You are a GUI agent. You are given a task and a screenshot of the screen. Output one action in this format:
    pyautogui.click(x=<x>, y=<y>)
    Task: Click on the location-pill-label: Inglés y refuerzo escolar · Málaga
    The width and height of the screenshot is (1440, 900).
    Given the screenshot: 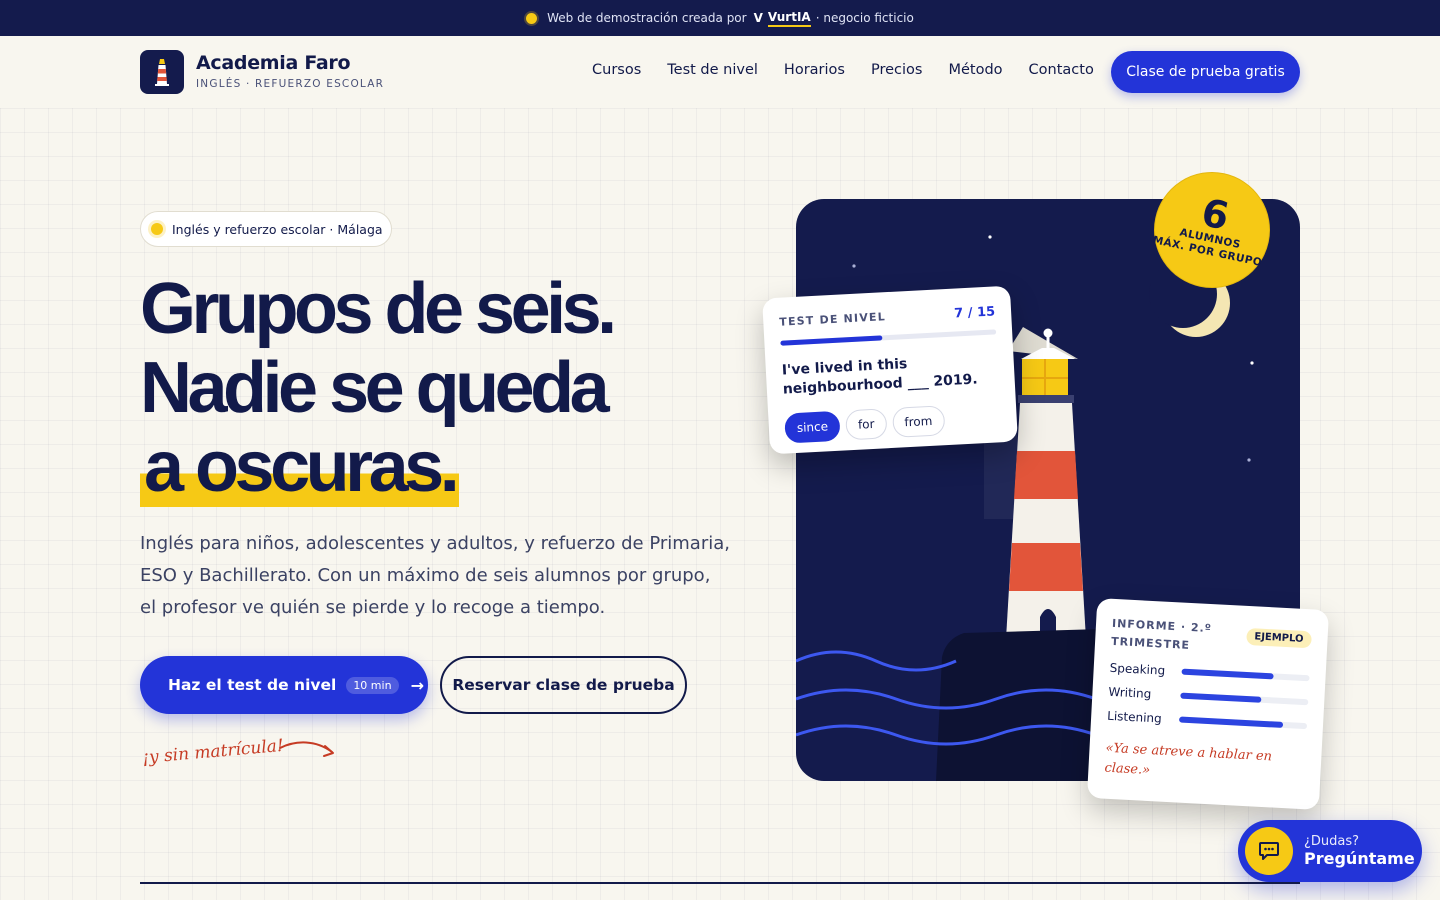 What is the action you would take?
    pyautogui.click(x=277, y=229)
    